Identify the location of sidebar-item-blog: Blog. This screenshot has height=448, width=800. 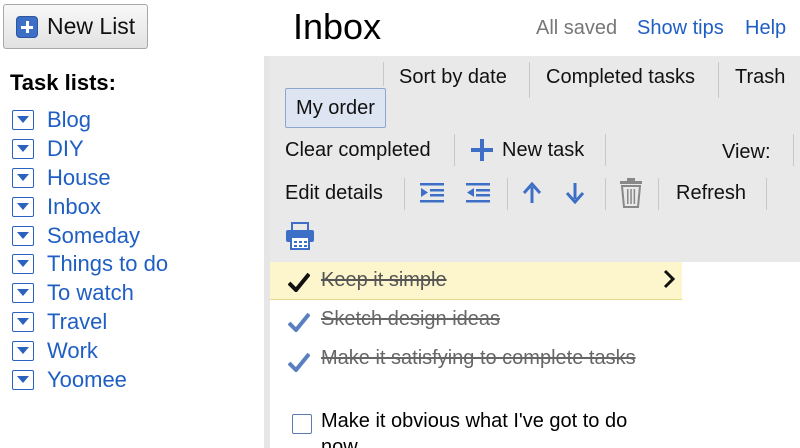
(90, 120).